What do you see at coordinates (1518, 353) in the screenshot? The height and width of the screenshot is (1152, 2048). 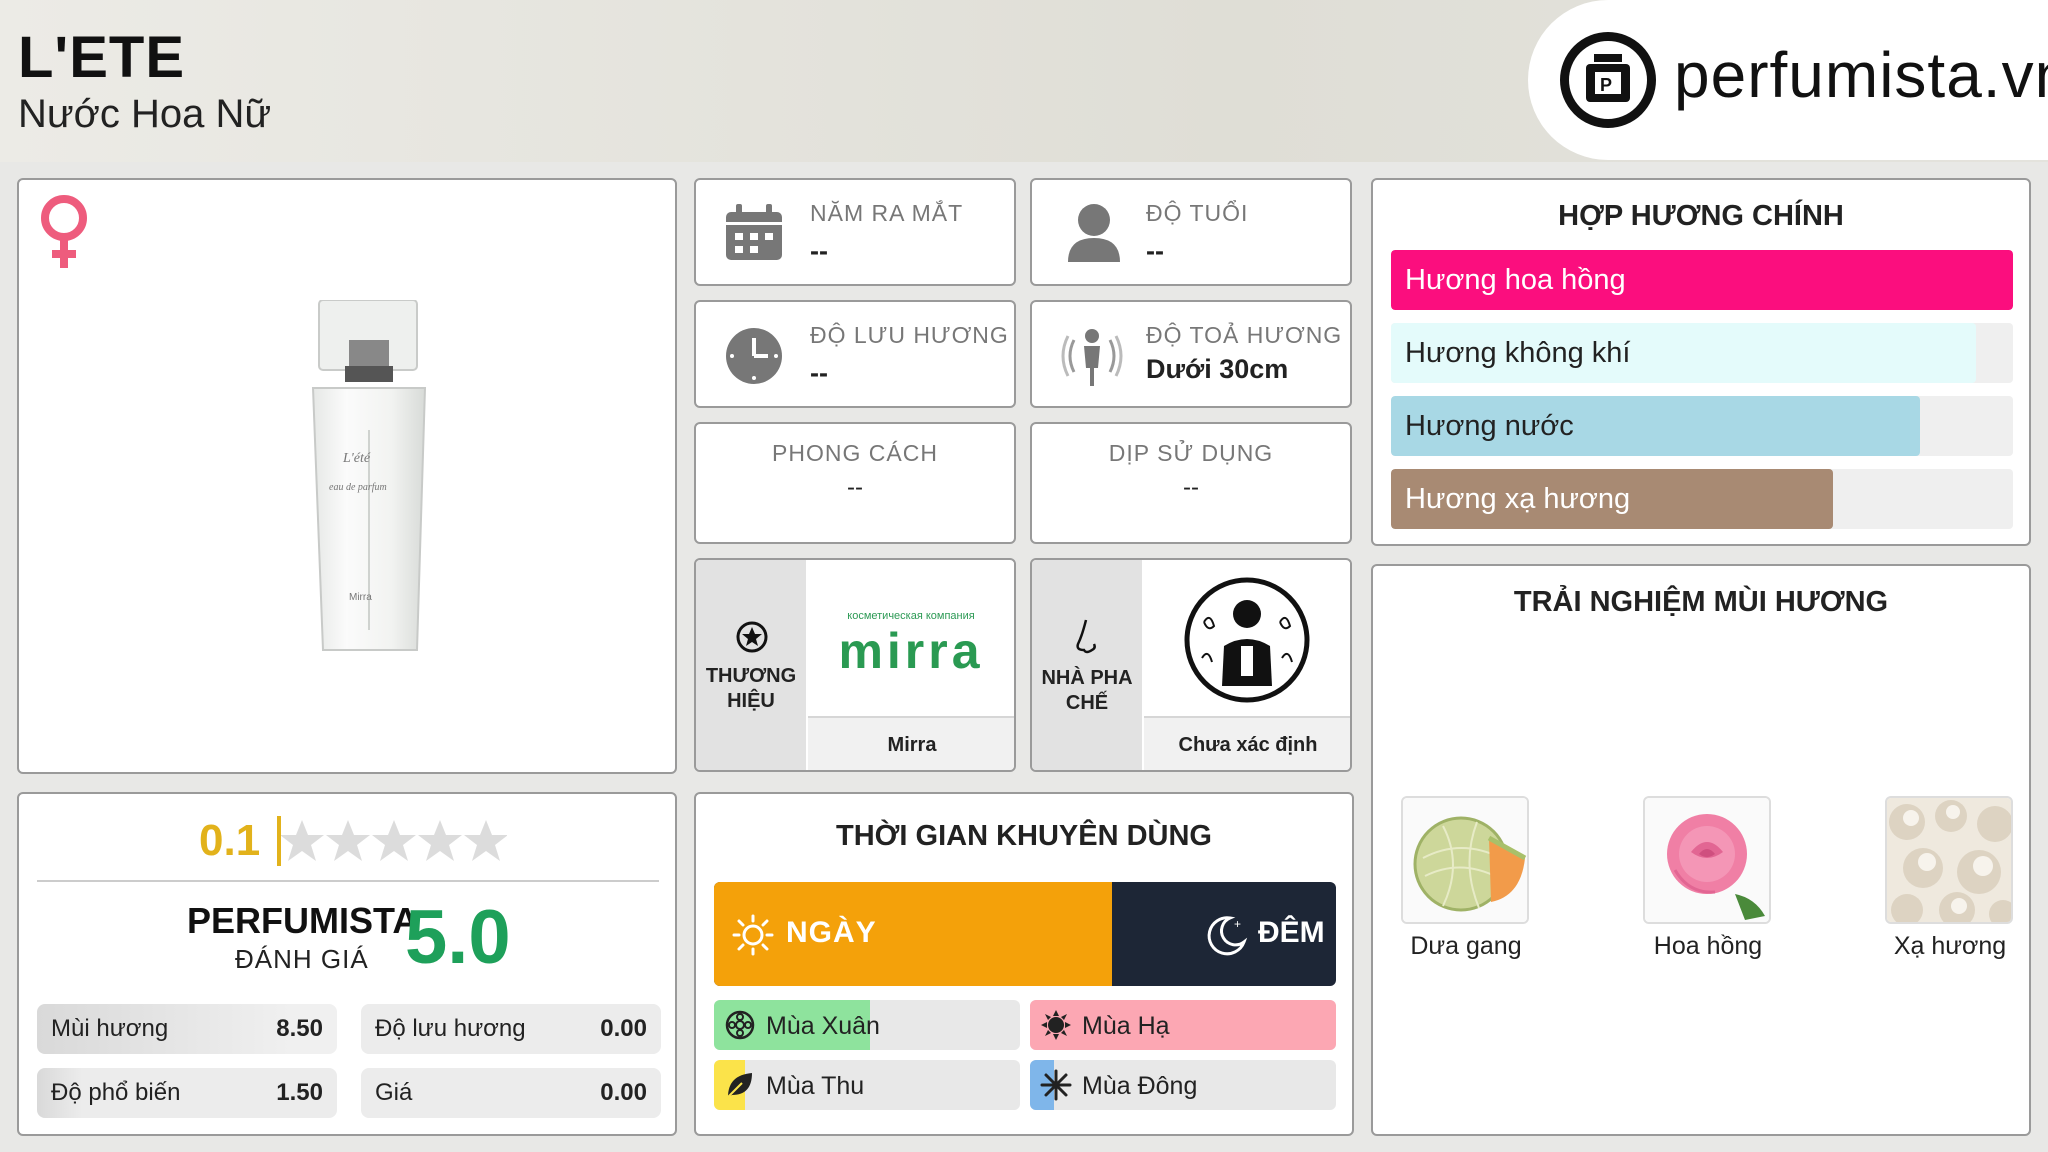 I see `accord-label: Hương không khí` at bounding box center [1518, 353].